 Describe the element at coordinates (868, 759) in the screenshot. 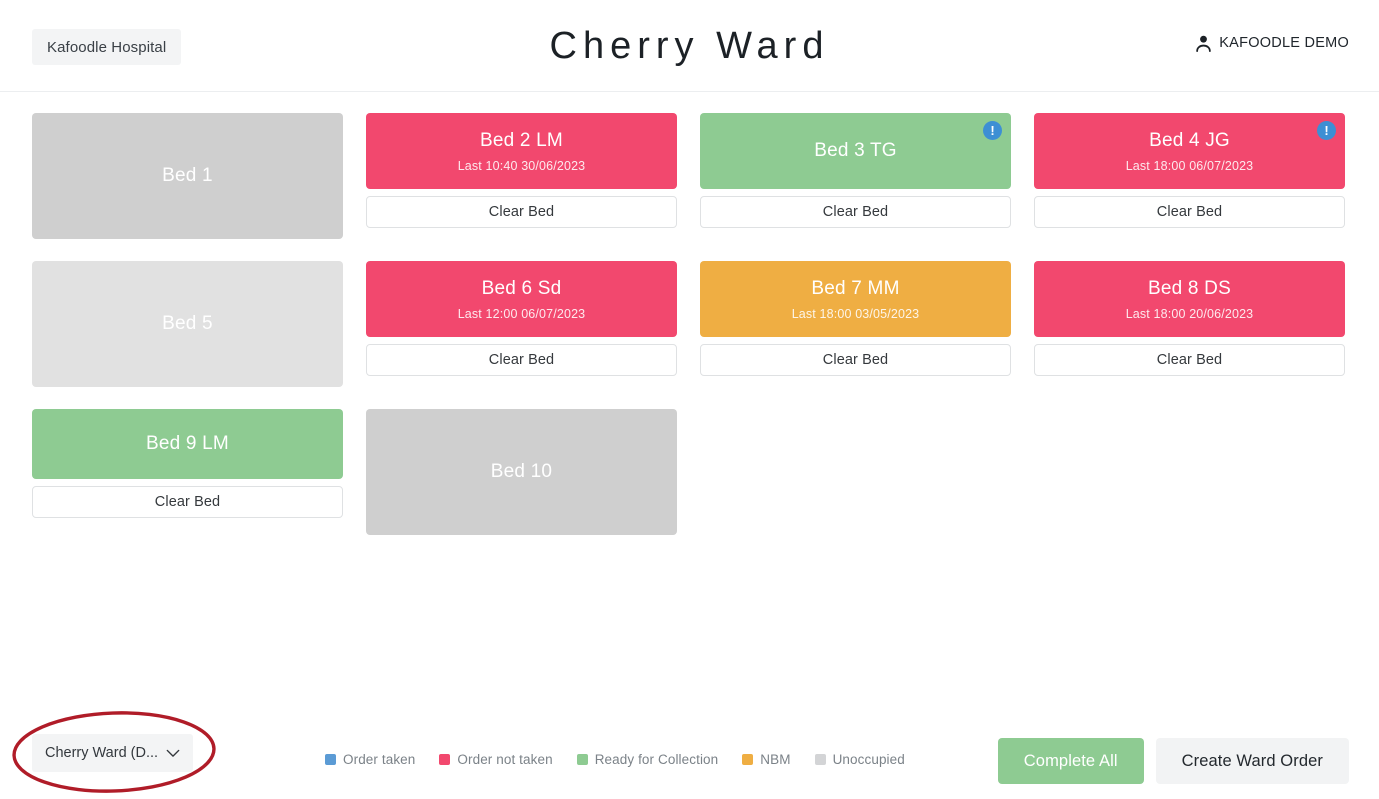

I see `legend-label: Unoccupied` at that location.